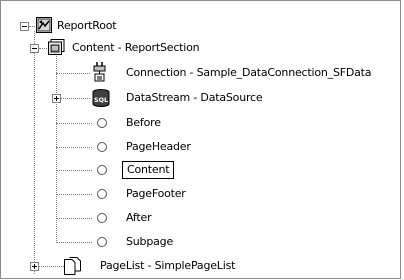 This screenshot has width=404, height=280. Describe the element at coordinates (87, 26) in the screenshot. I see `node-label-report-root: ReportRoot` at that location.